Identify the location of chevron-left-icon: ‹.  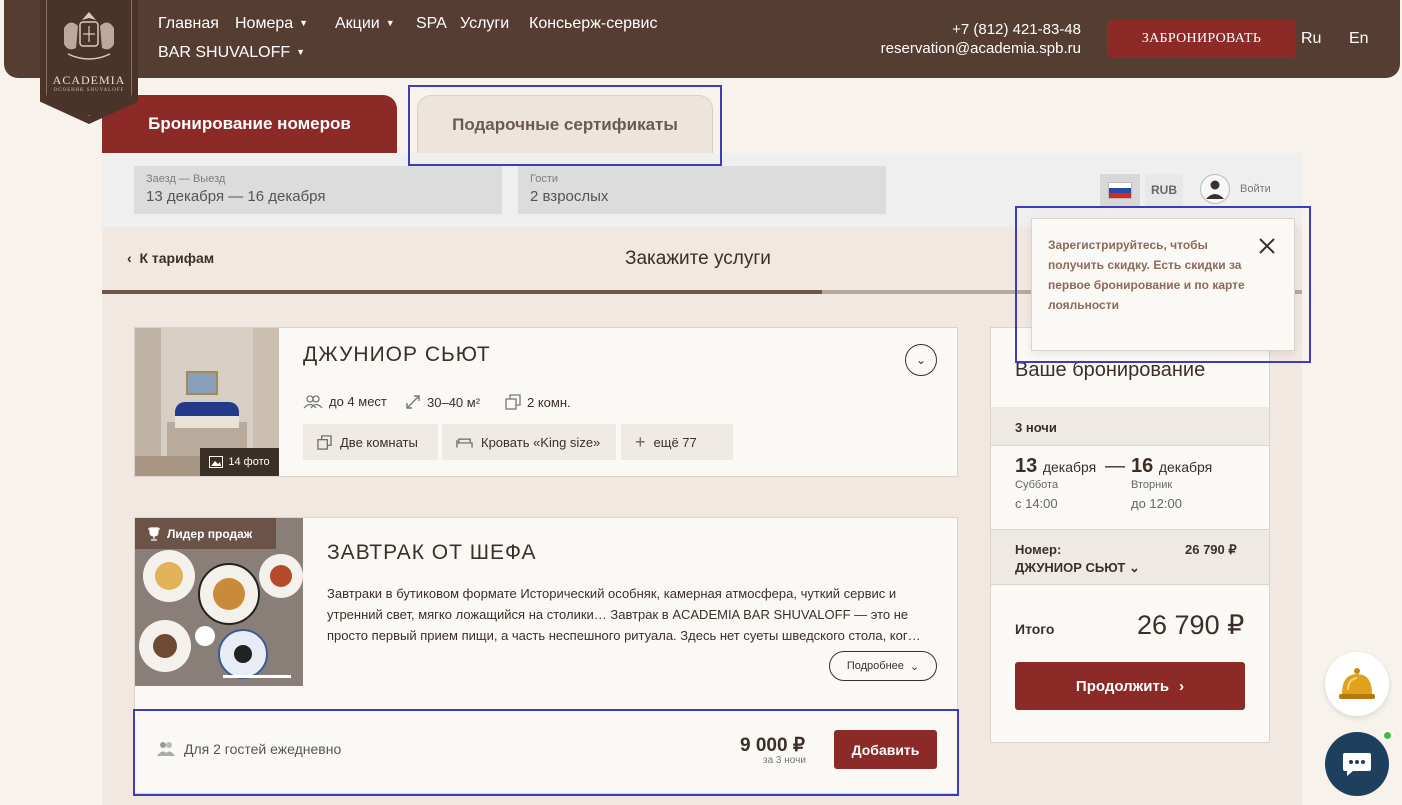
(129, 258).